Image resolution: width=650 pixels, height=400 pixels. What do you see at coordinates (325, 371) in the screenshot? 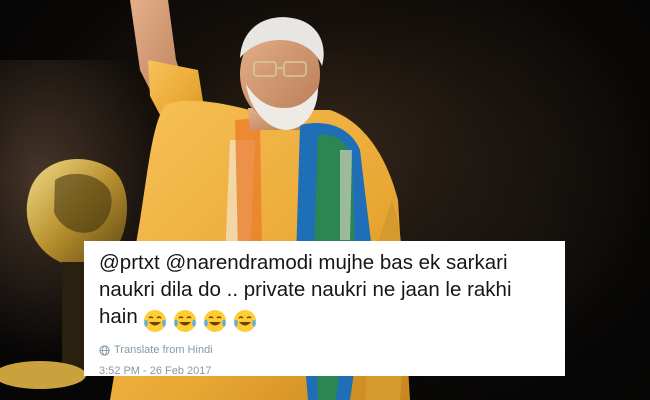
I see `tweet-timestamp: 3:52 PM - 26 Feb 2017` at bounding box center [325, 371].